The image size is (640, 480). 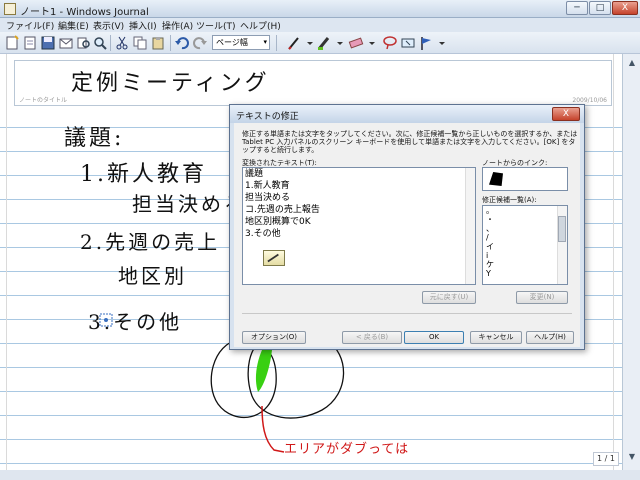 What do you see at coordinates (542, 297) in the screenshot?
I see `change-button: 変更(N)` at bounding box center [542, 297].